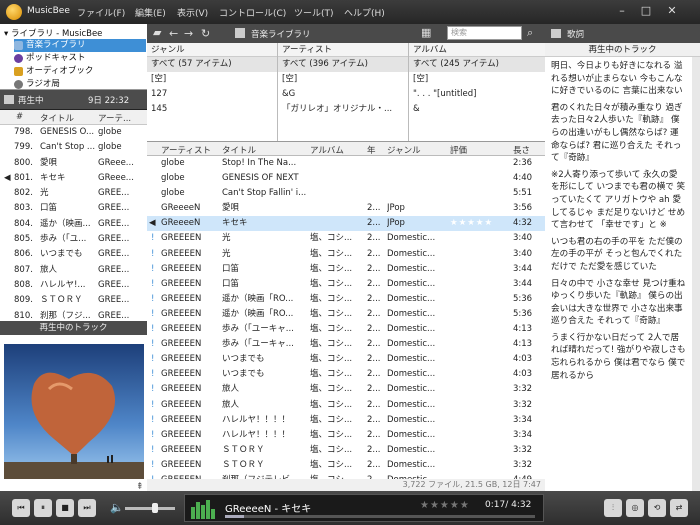 The image size is (700, 525). What do you see at coordinates (80, 71) in the screenshot?
I see `tree-item-audiobooks: オーディオブック` at bounding box center [80, 71].